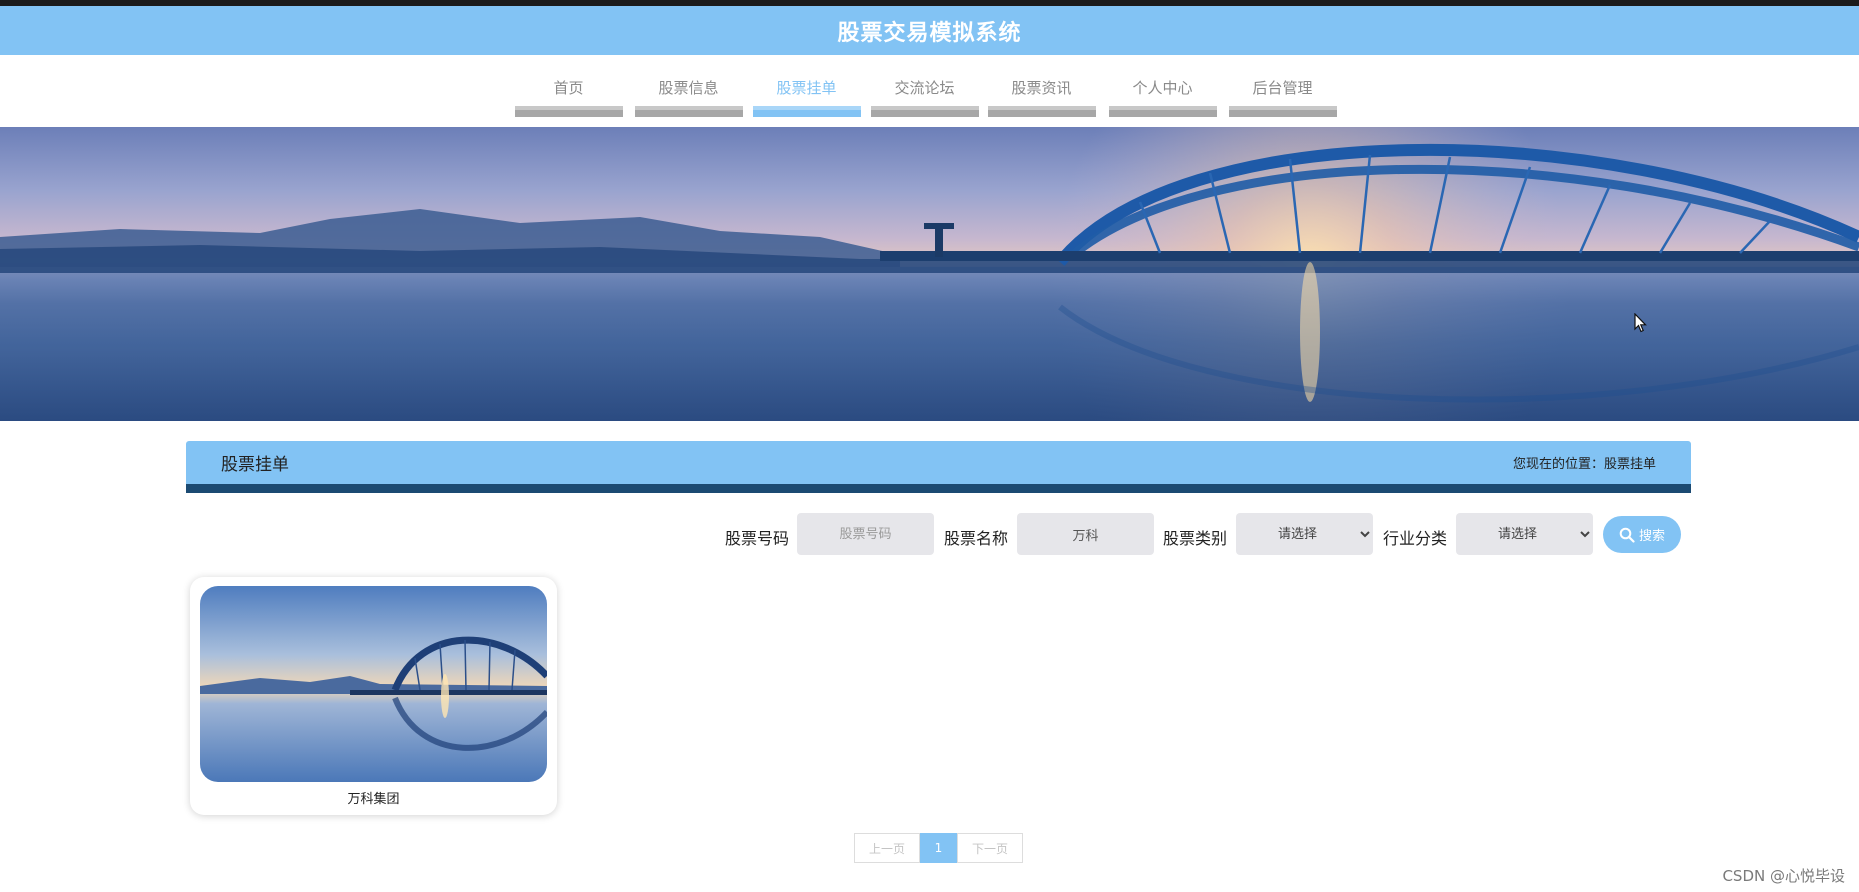  I want to click on stock-card-image, so click(373, 684).